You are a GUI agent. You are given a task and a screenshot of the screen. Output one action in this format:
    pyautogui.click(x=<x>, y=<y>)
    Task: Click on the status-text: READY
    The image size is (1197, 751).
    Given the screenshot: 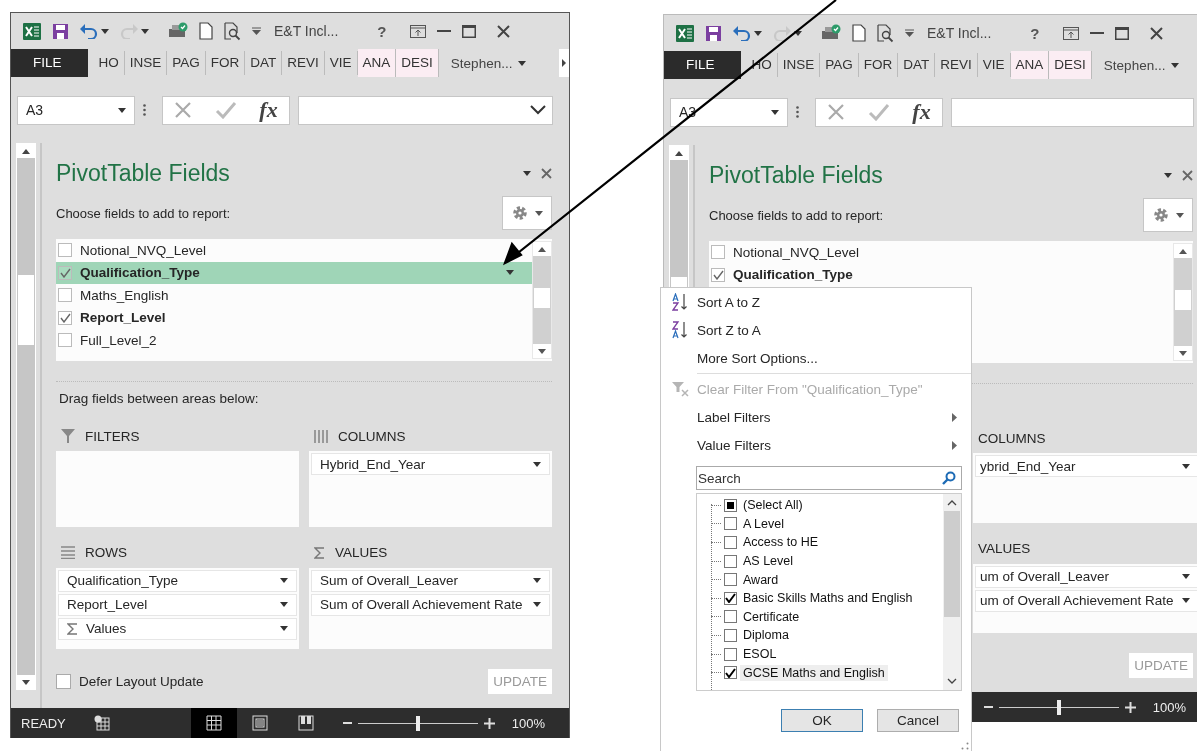 What is the action you would take?
    pyautogui.click(x=43, y=723)
    